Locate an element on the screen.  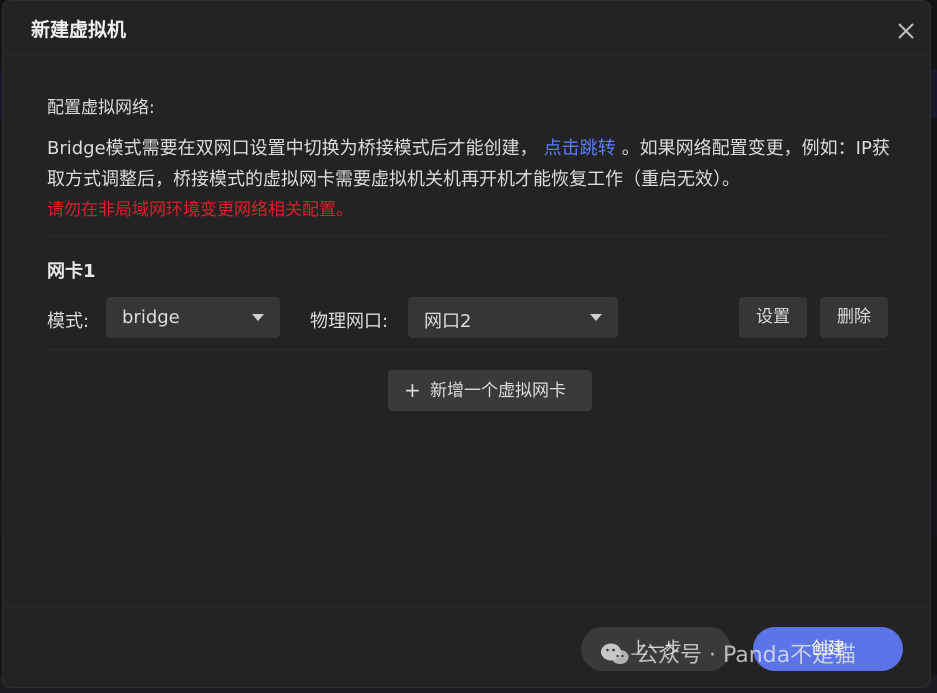
nic-title: 网卡1 is located at coordinates (71, 271).